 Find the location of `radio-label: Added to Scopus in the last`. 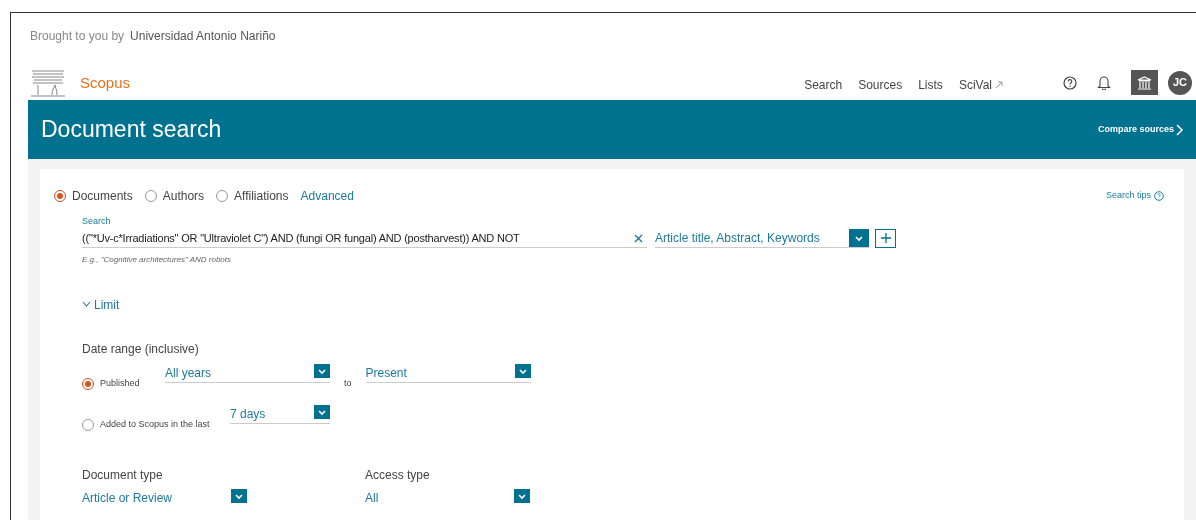

radio-label: Added to Scopus in the last is located at coordinates (155, 424).